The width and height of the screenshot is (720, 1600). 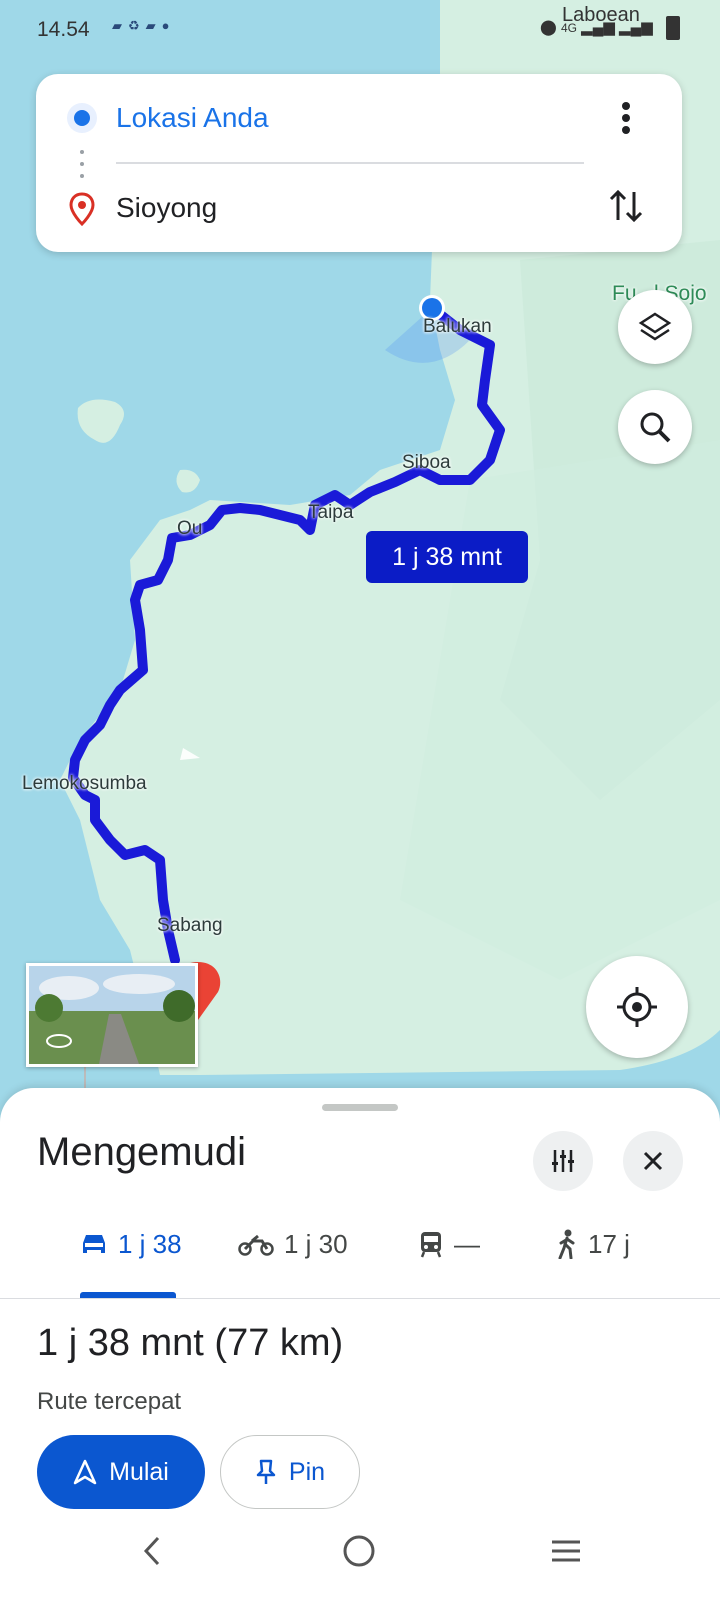 I want to click on status-time: 14.54, so click(x=63, y=29).